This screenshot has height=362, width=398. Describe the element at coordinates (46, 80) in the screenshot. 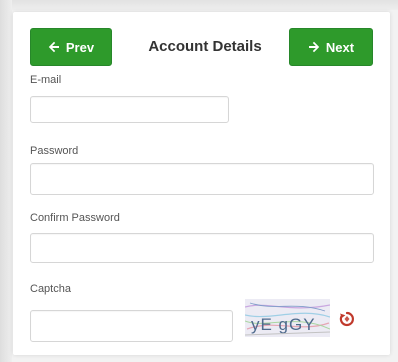

I see `email-label: E-mail` at that location.